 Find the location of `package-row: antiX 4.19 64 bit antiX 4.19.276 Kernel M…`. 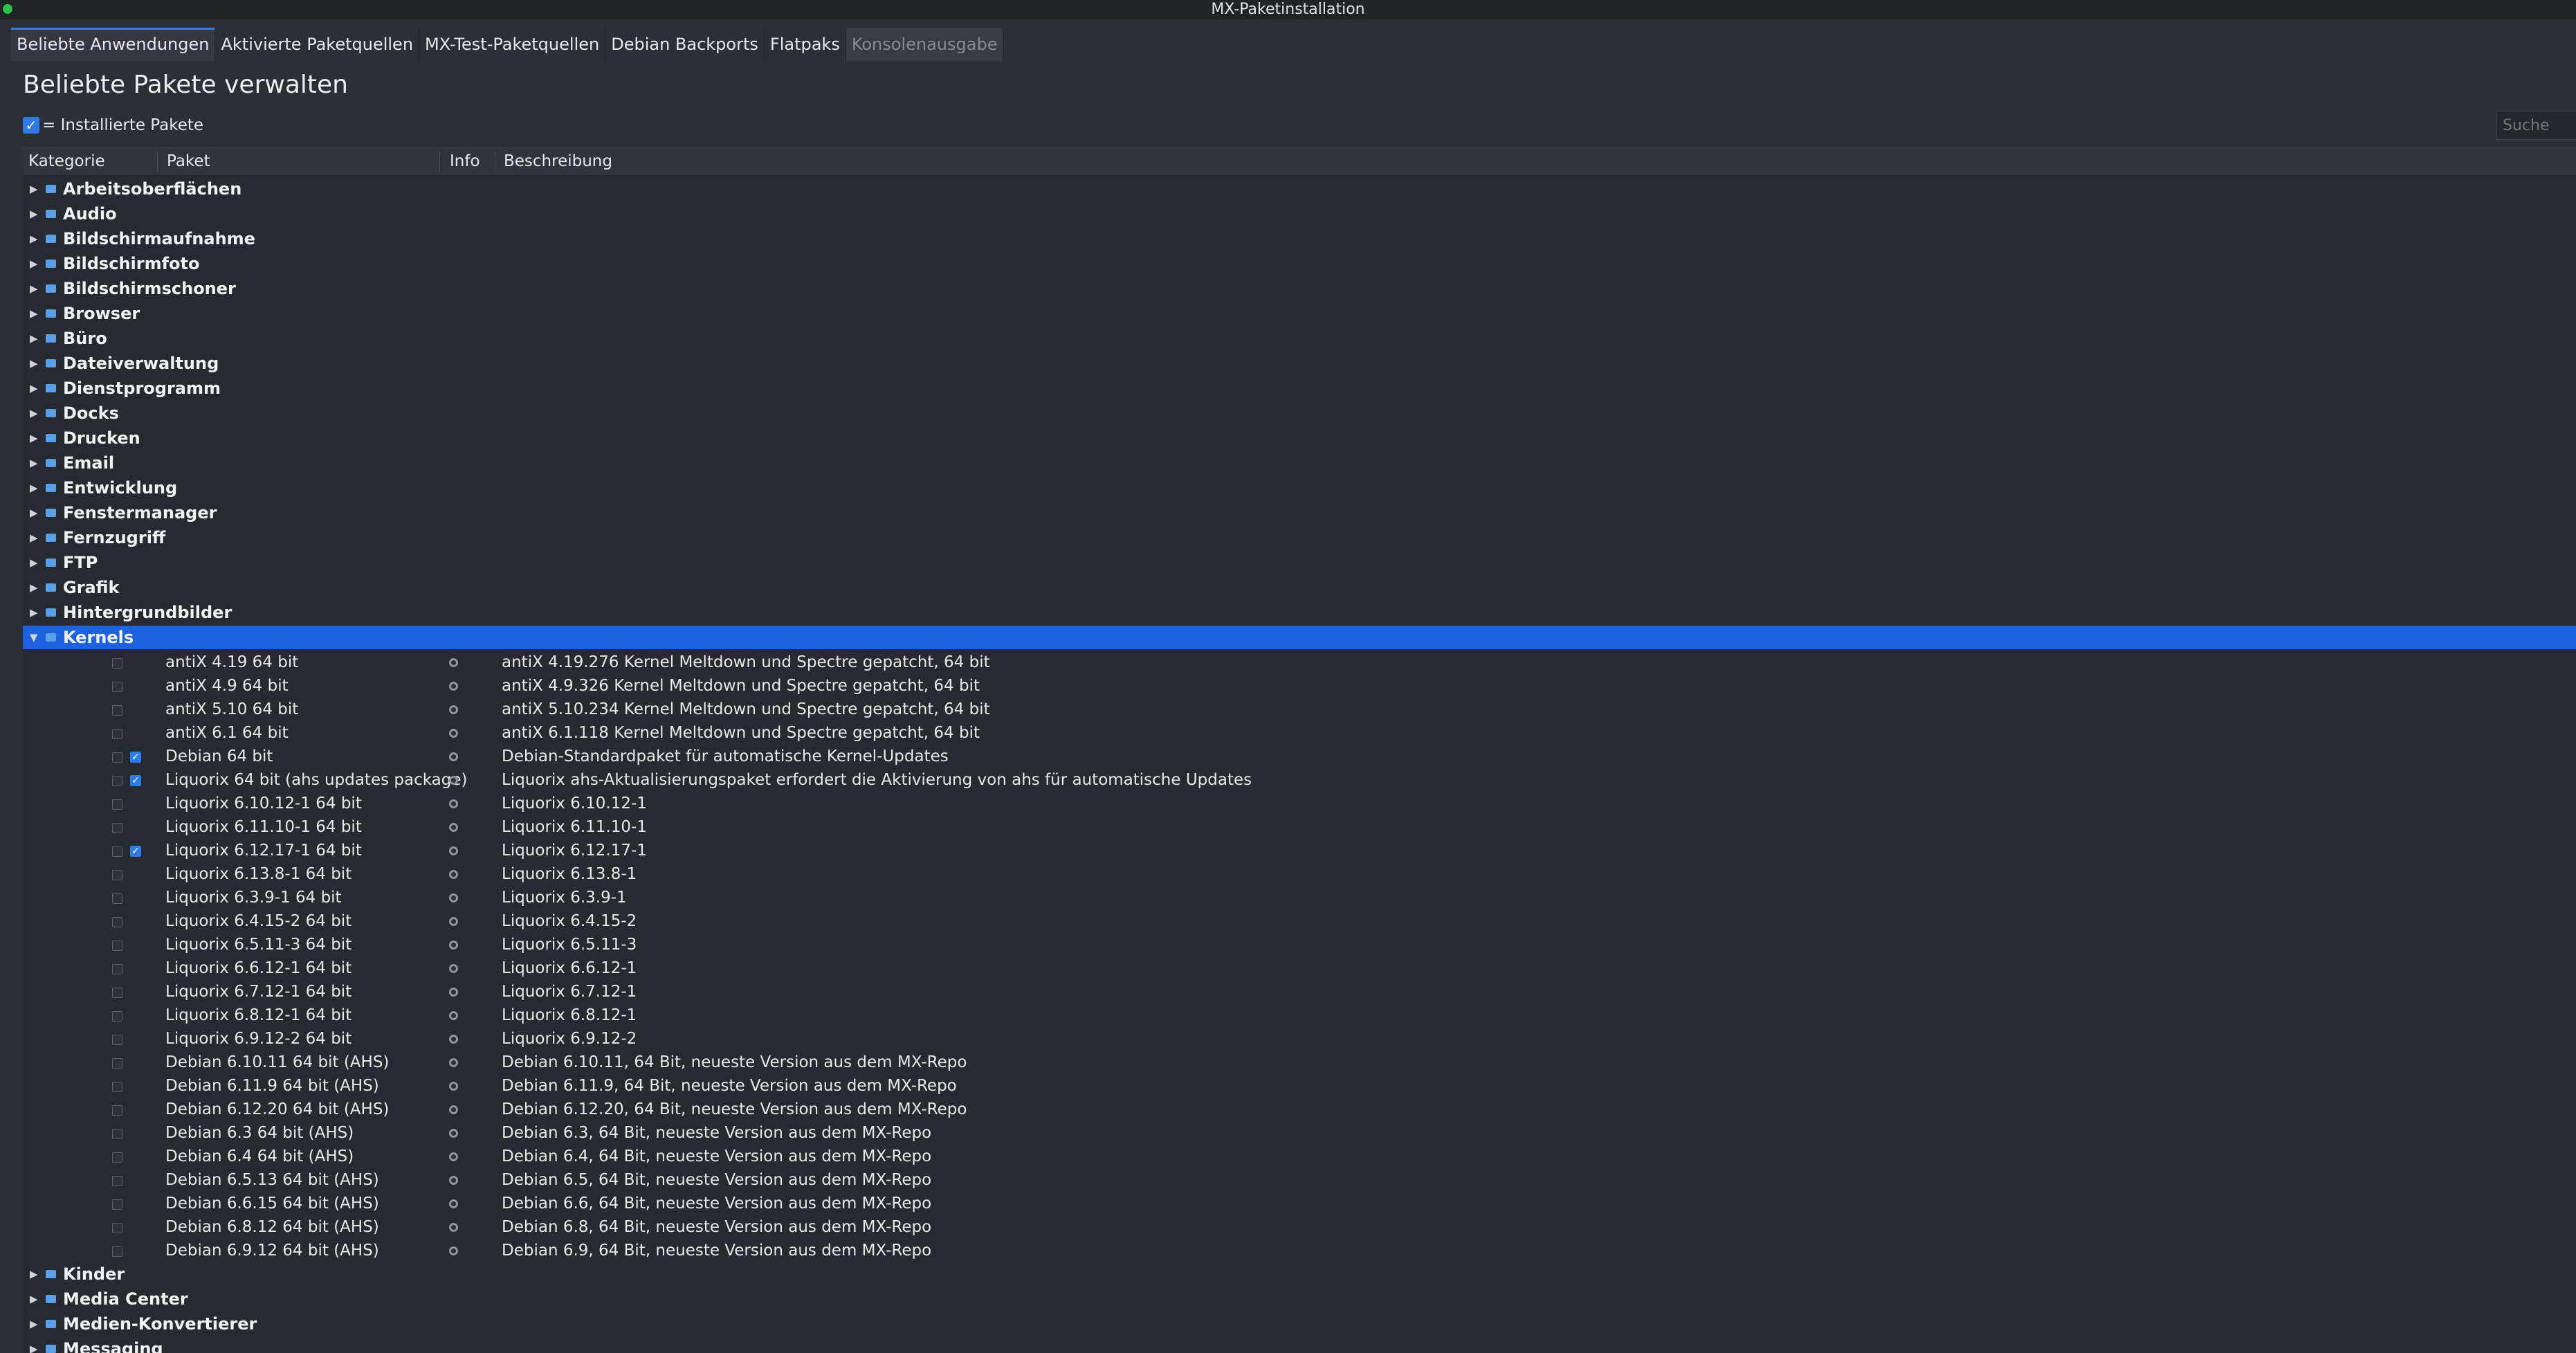

package-row: antiX 4.19 64 bit antiX 4.19.276 Kernel M… is located at coordinates (1299, 662).